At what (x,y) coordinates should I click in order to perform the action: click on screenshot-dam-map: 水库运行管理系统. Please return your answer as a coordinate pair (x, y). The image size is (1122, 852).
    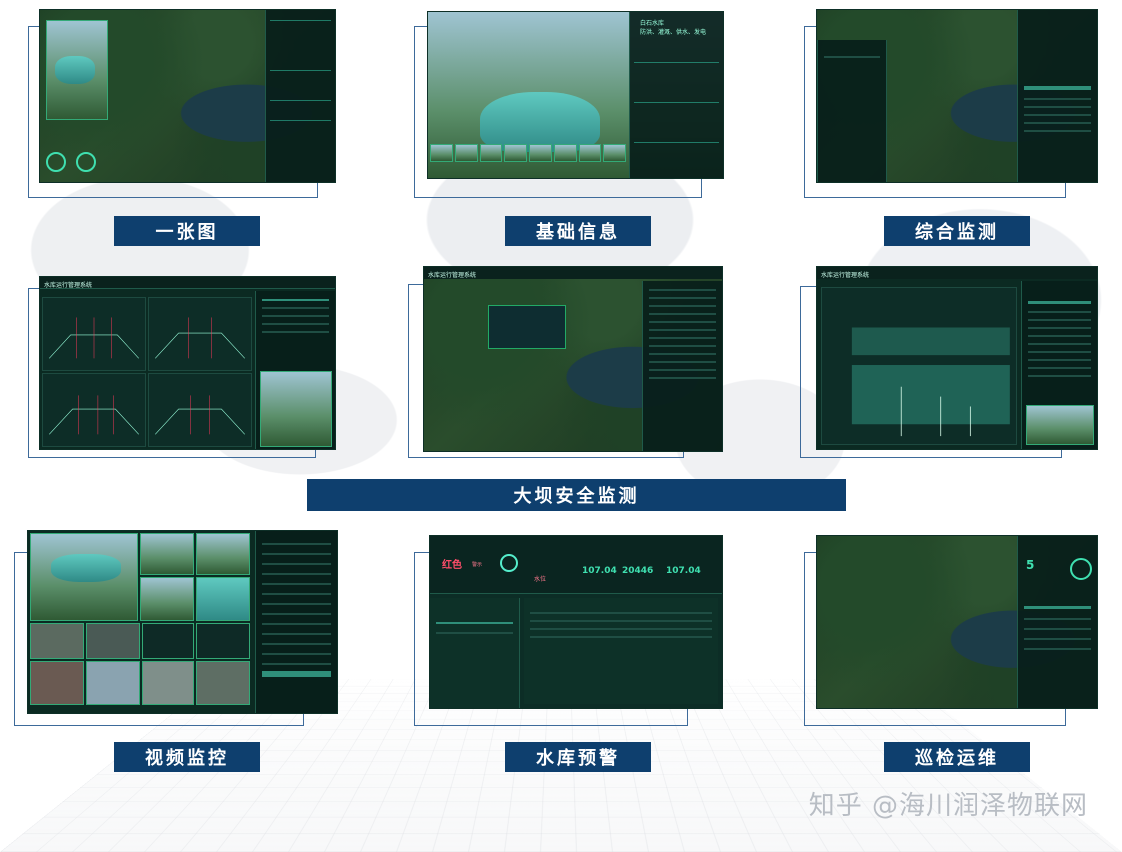
    Looking at the image, I should click on (573, 359).